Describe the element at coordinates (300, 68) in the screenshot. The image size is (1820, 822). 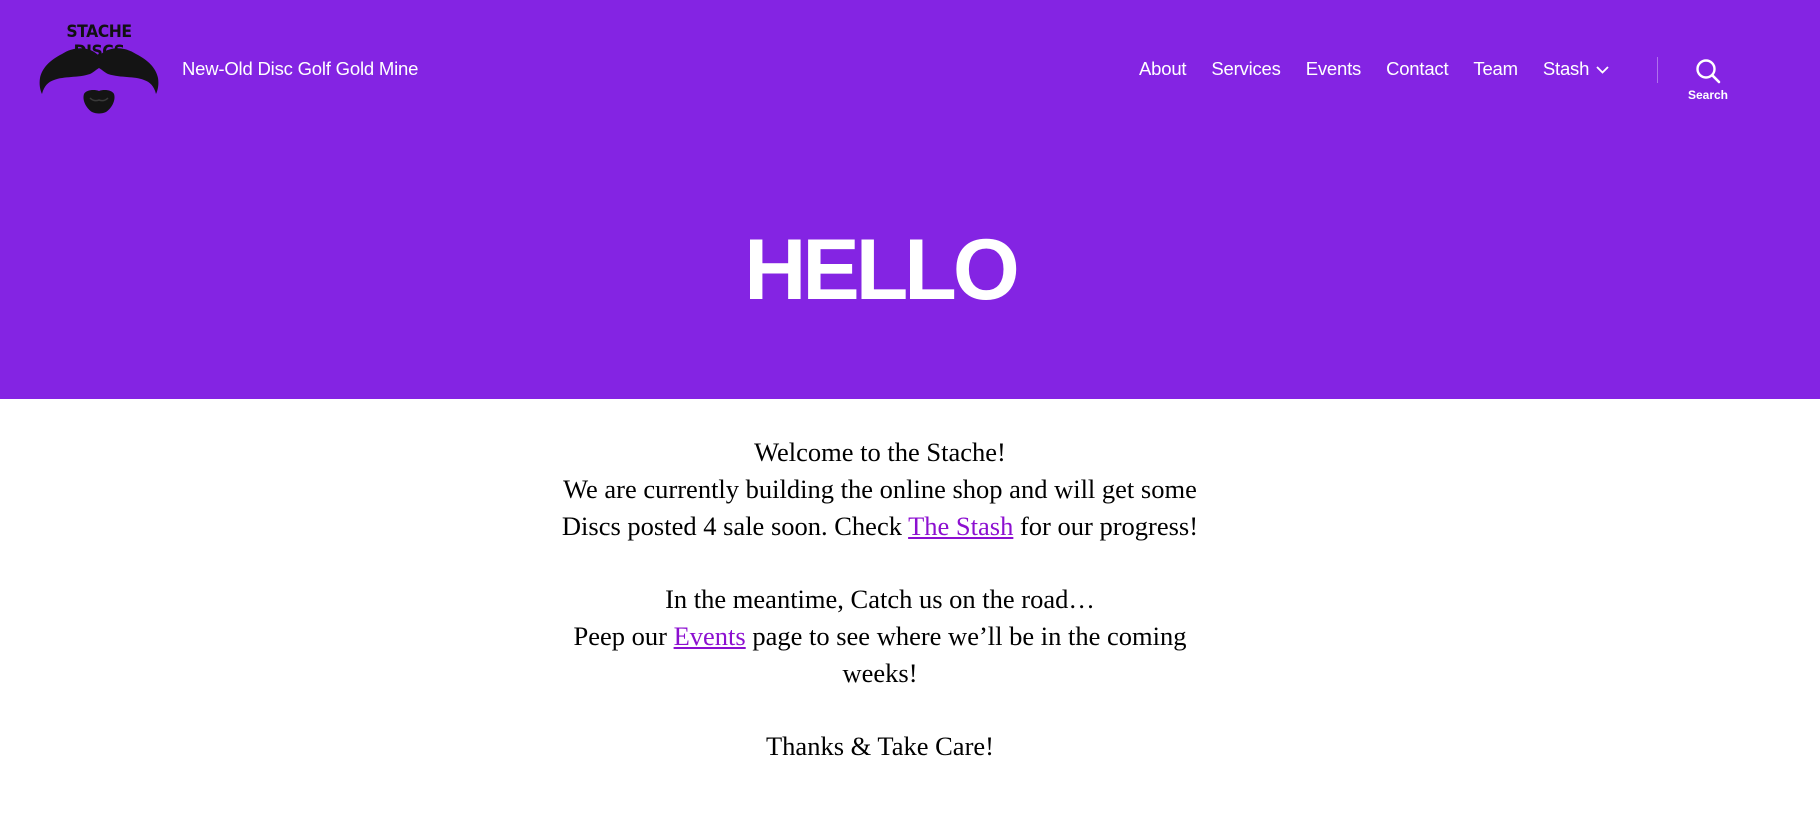
I see `site-tagline: New-Old Disc Golf Gold Mine` at that location.